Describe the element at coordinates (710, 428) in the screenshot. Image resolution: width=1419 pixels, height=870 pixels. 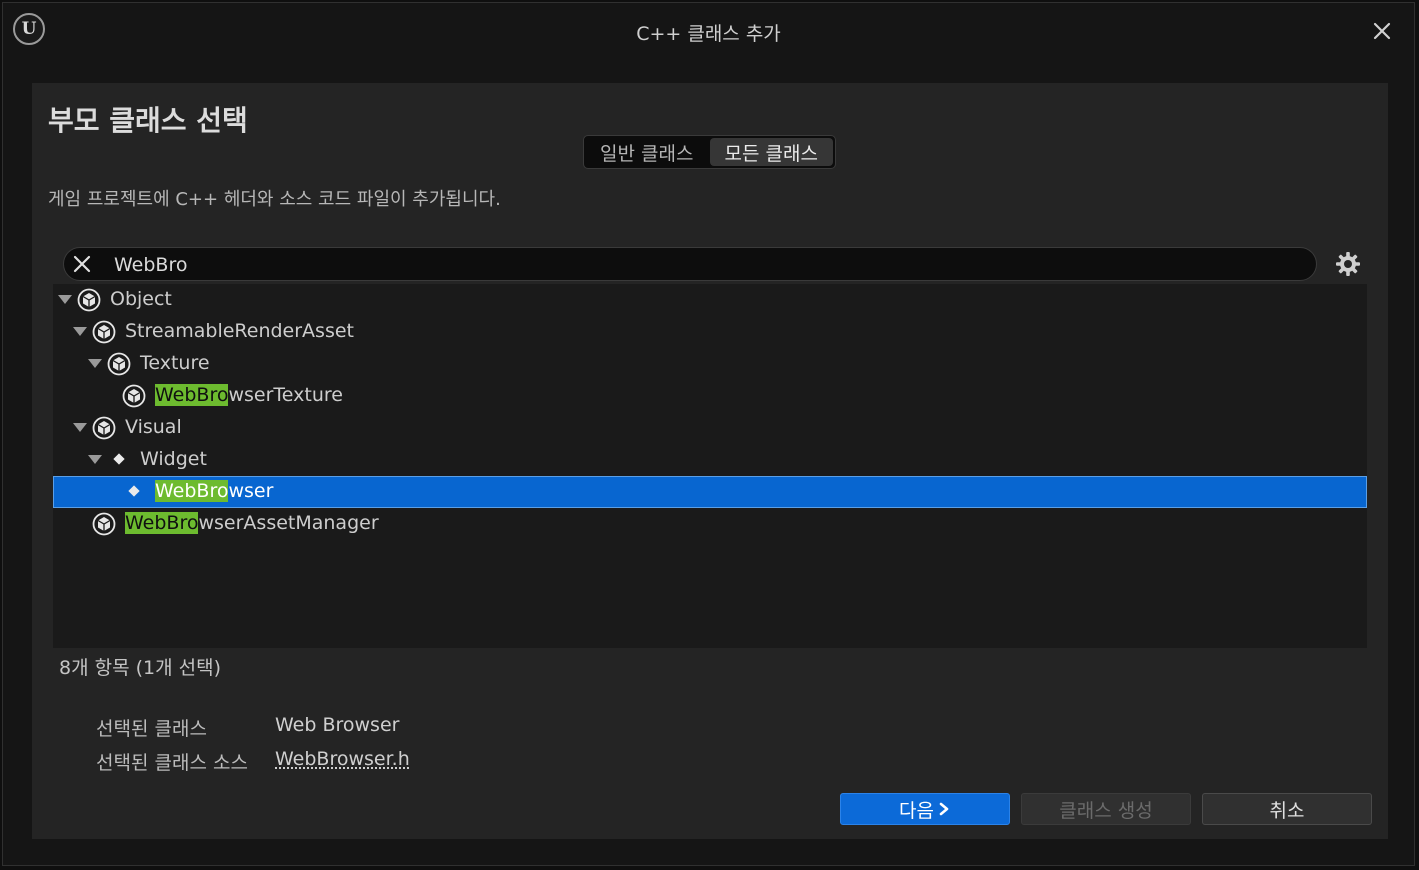
I see `tree-item-visual: Visual` at that location.